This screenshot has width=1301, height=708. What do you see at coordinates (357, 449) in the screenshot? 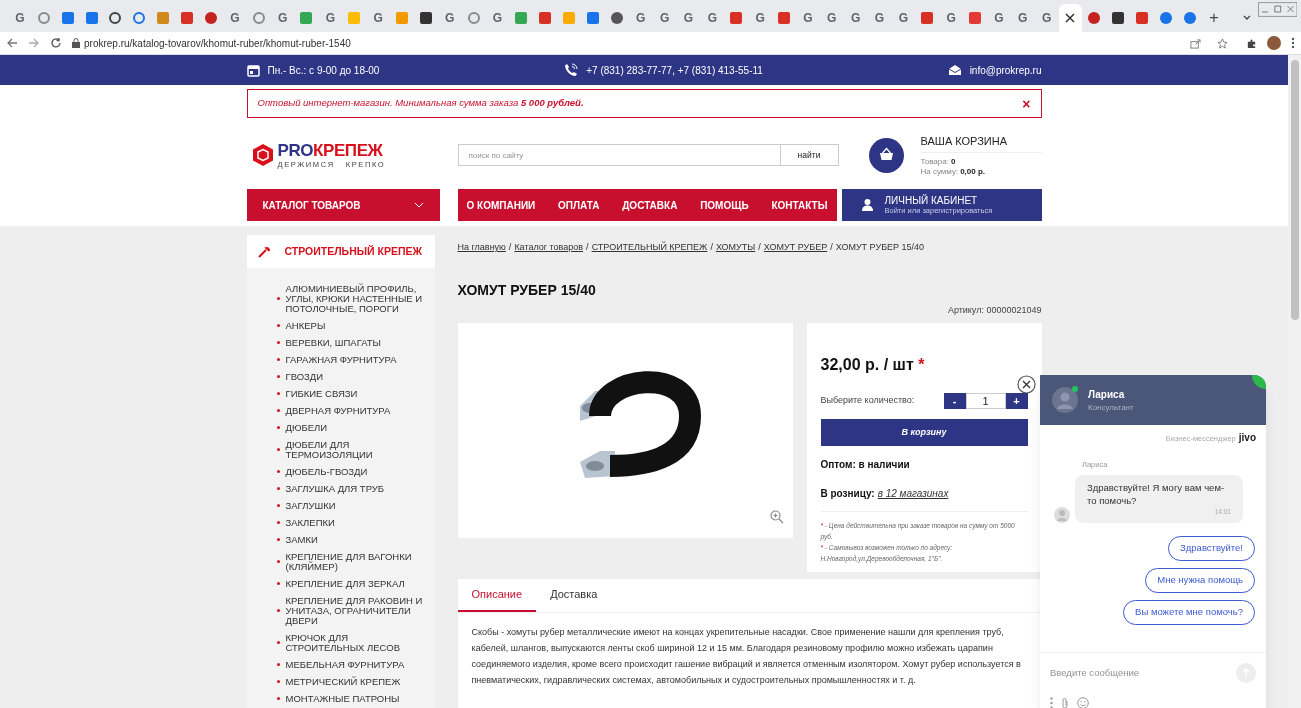
I see `category-link: ДЮБЕЛИ ДЛЯ ТЕРМОИЗОЛЯЦИИ` at bounding box center [357, 449].